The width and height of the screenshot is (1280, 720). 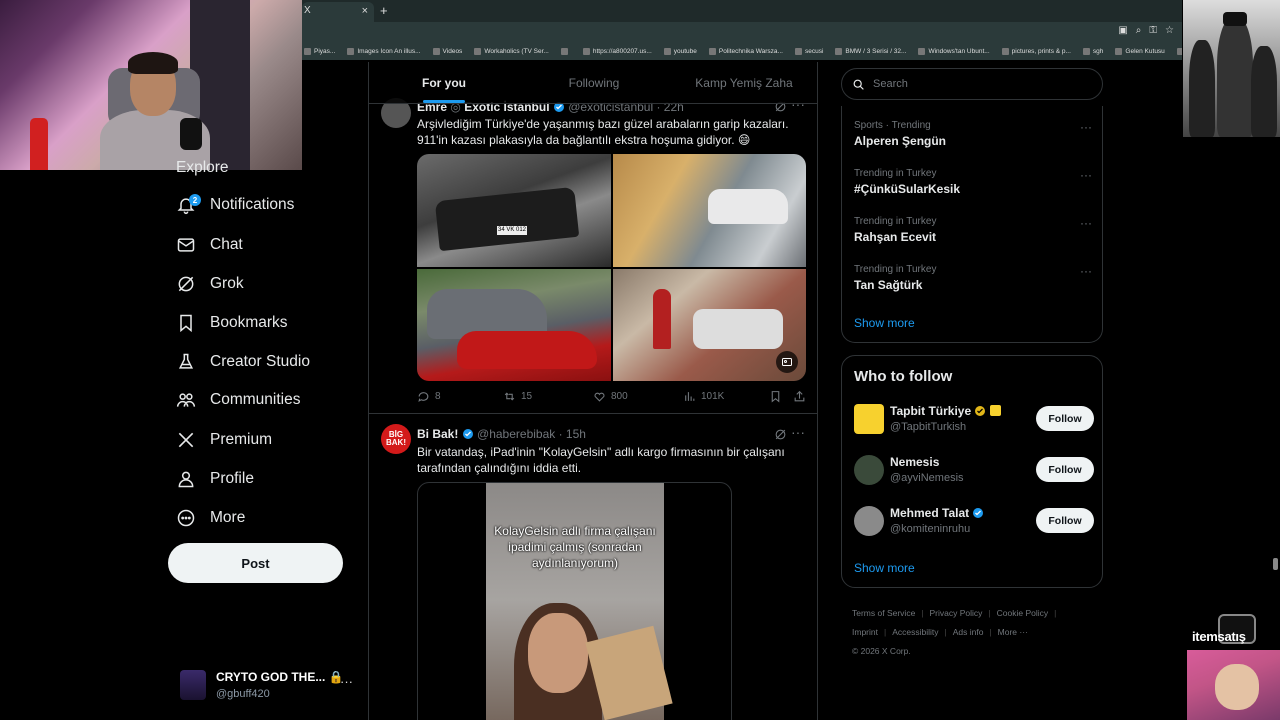 What do you see at coordinates (780, 434) in the screenshot?
I see `grok-explain-icon` at bounding box center [780, 434].